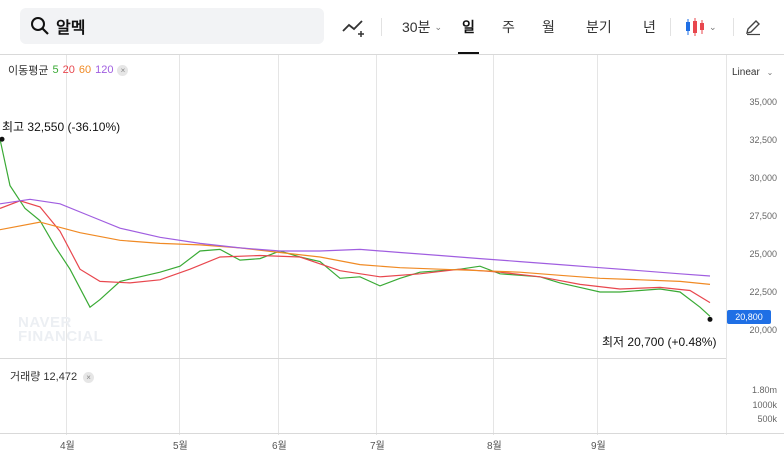 This screenshot has width=784, height=453. I want to click on x-tick: 9월, so click(598, 446).